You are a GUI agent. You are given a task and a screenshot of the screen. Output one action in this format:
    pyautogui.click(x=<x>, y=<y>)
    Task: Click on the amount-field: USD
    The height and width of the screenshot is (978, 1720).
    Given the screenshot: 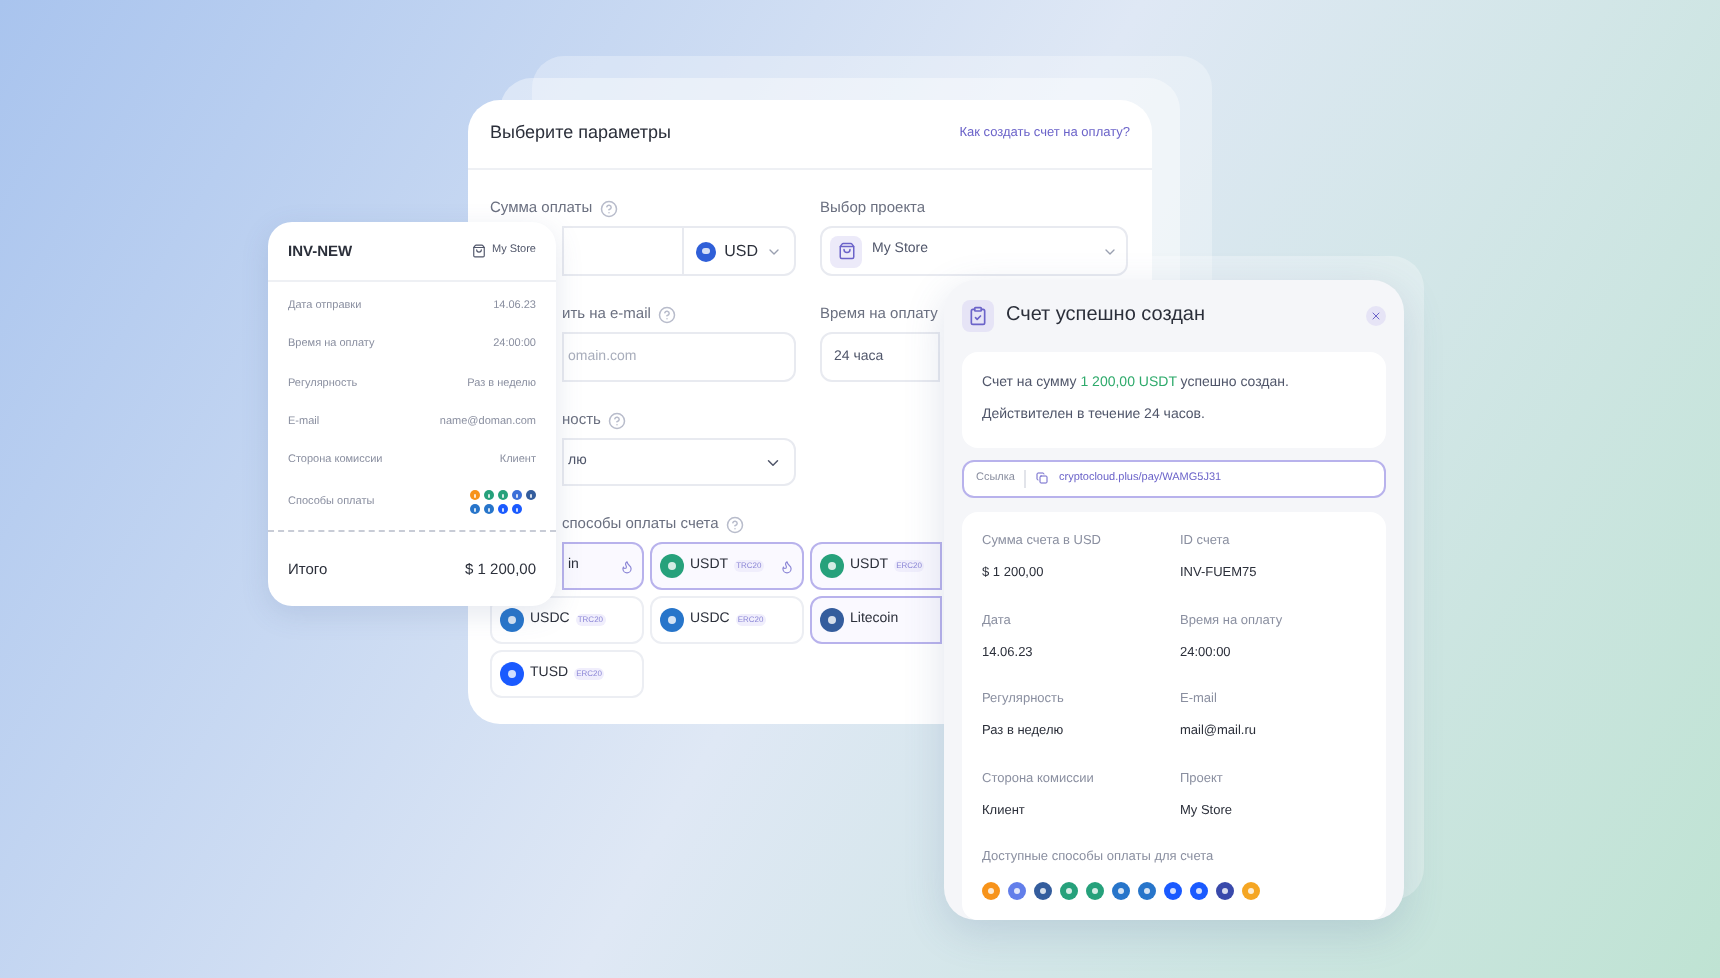 What is the action you would take?
    pyautogui.click(x=679, y=251)
    